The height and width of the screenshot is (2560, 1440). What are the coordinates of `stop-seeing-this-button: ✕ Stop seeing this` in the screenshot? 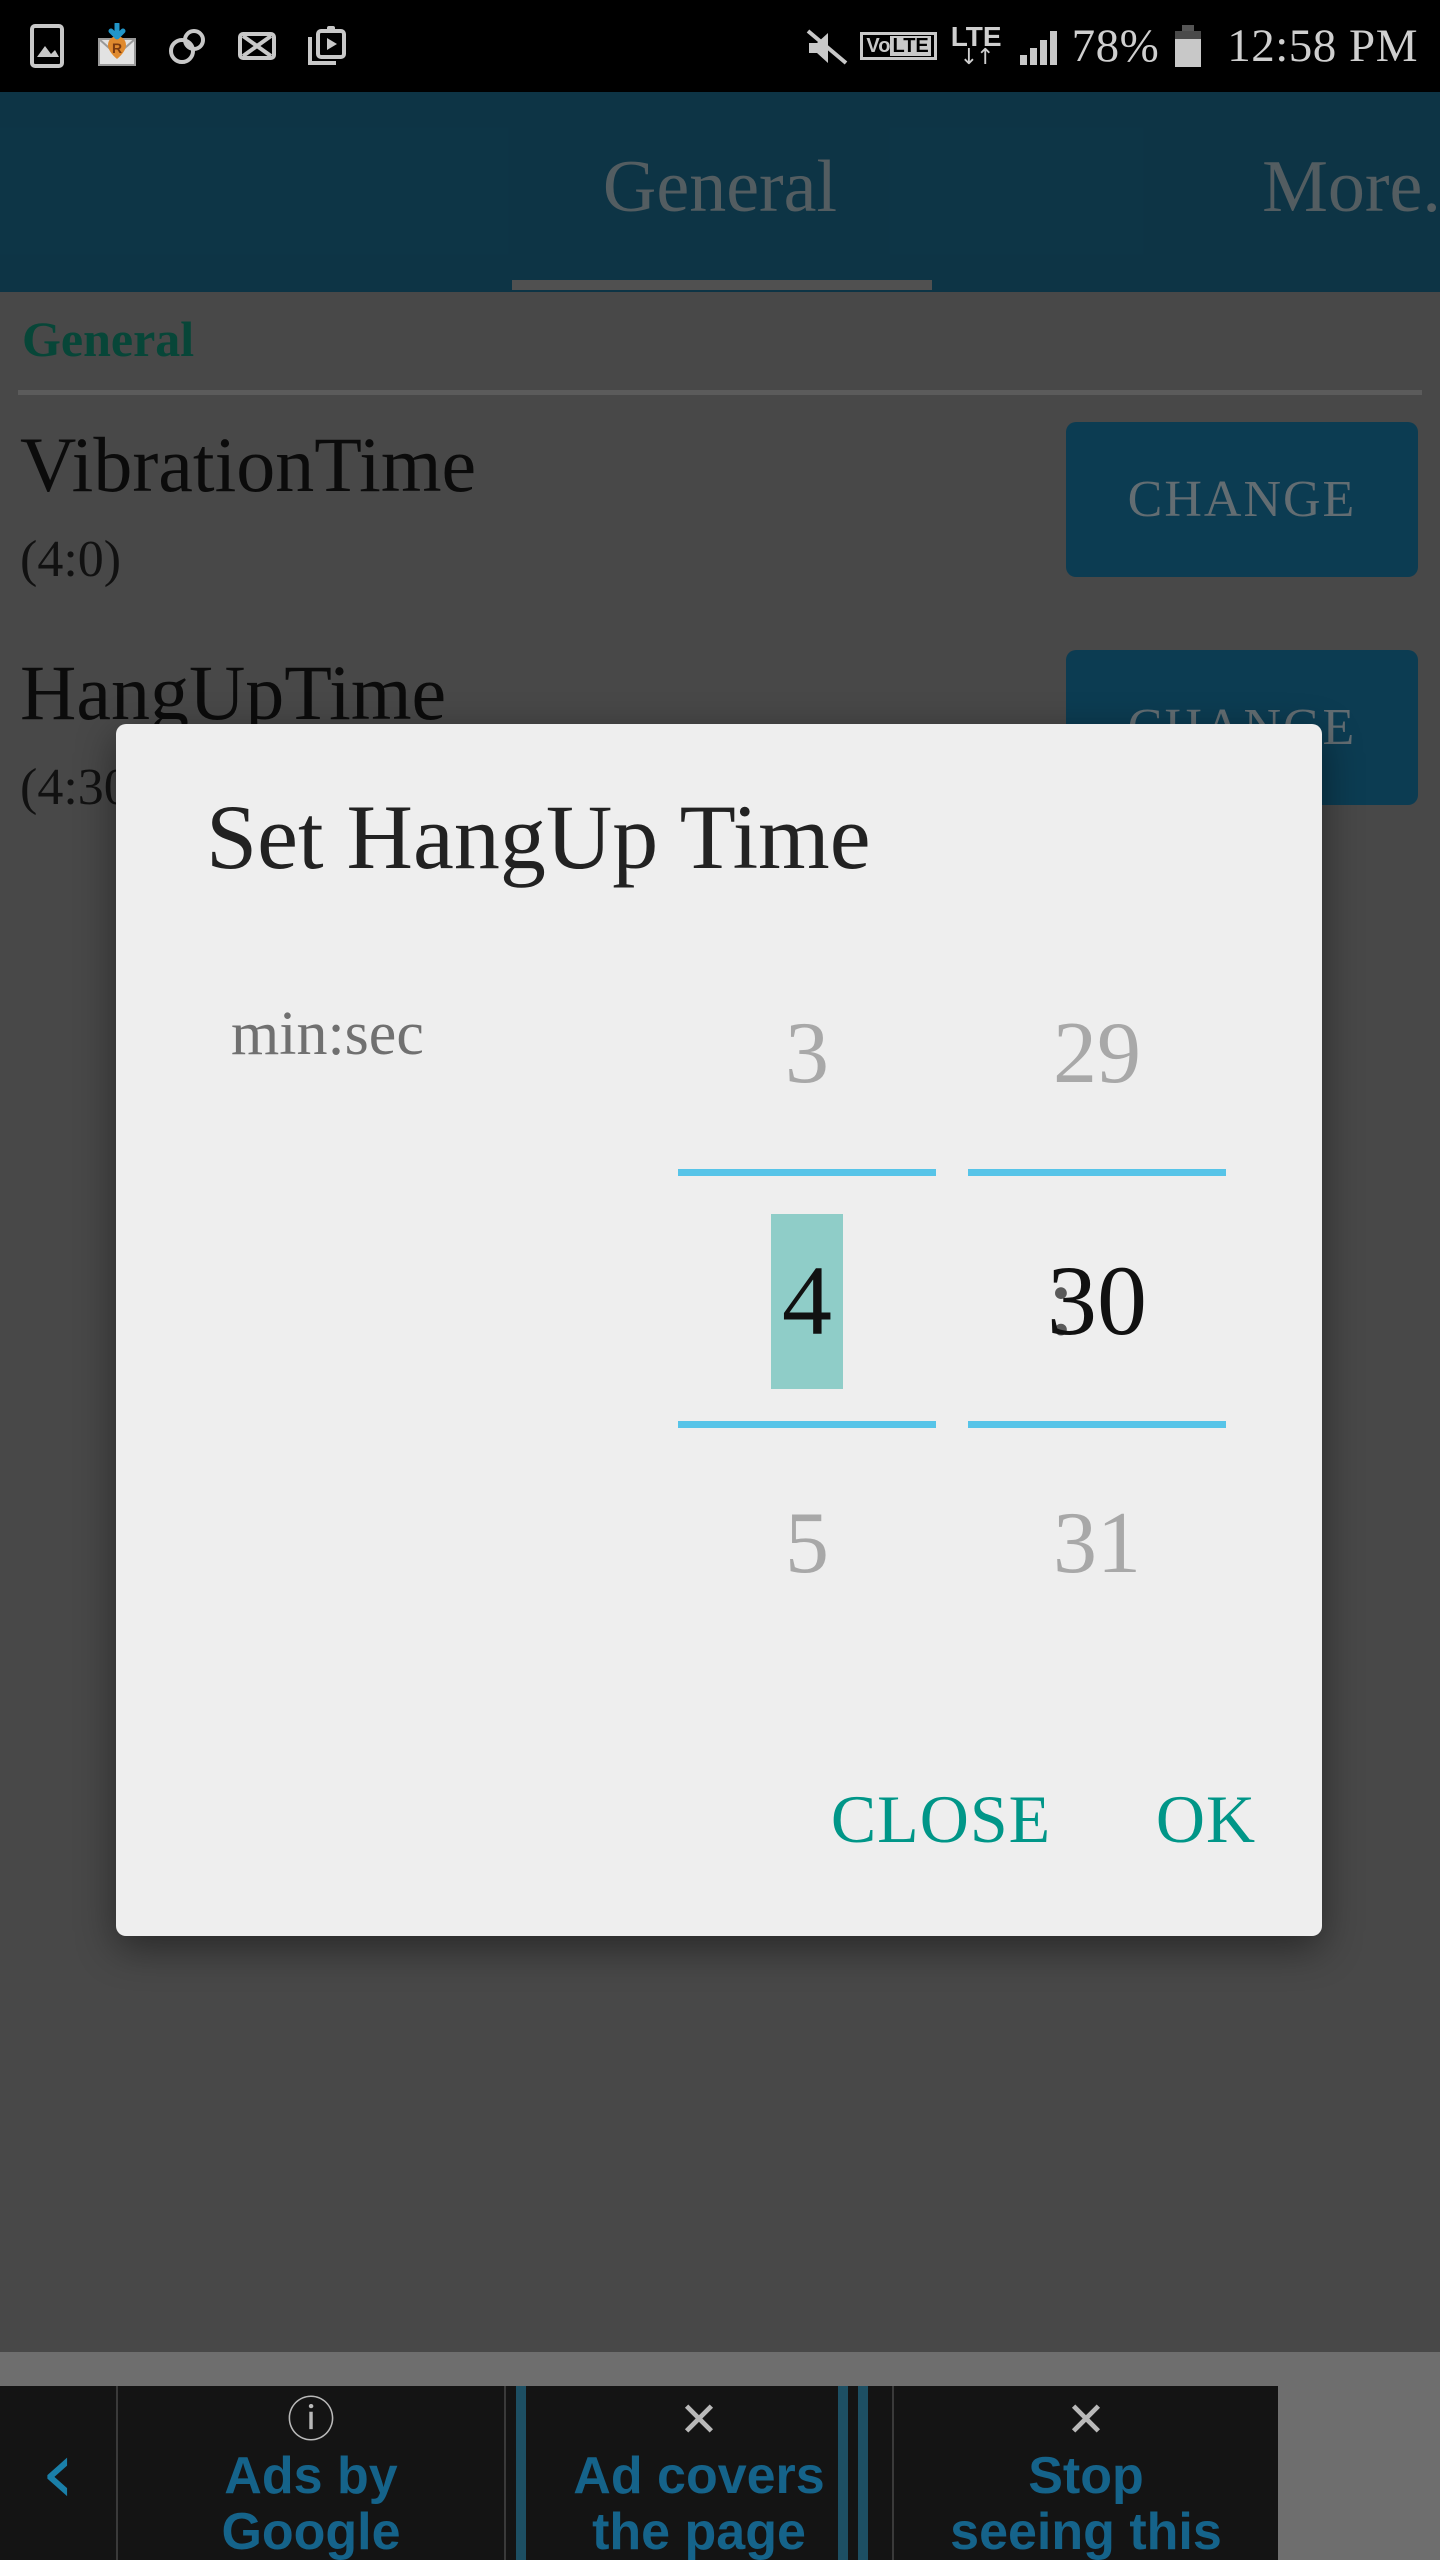 It's located at (1086, 2473).